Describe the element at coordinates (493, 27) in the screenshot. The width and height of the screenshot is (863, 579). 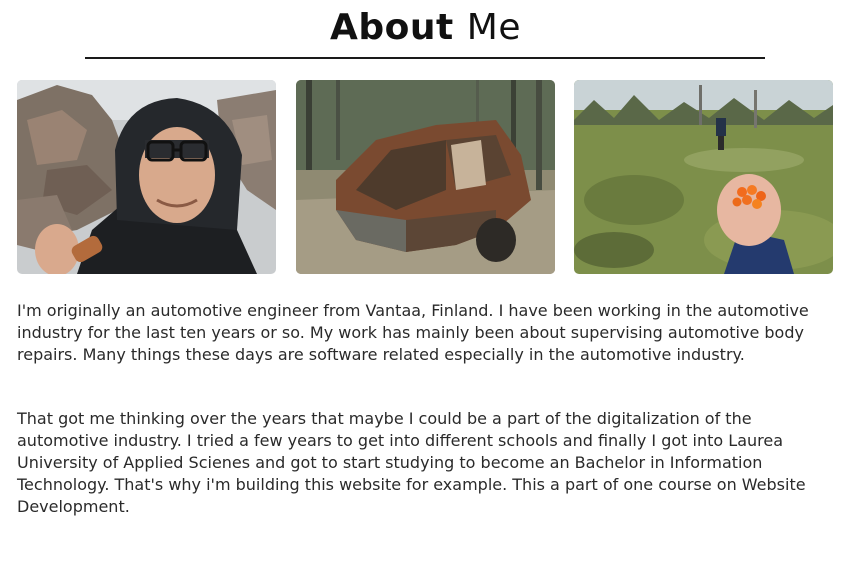
I see `title-light-word: Me` at that location.